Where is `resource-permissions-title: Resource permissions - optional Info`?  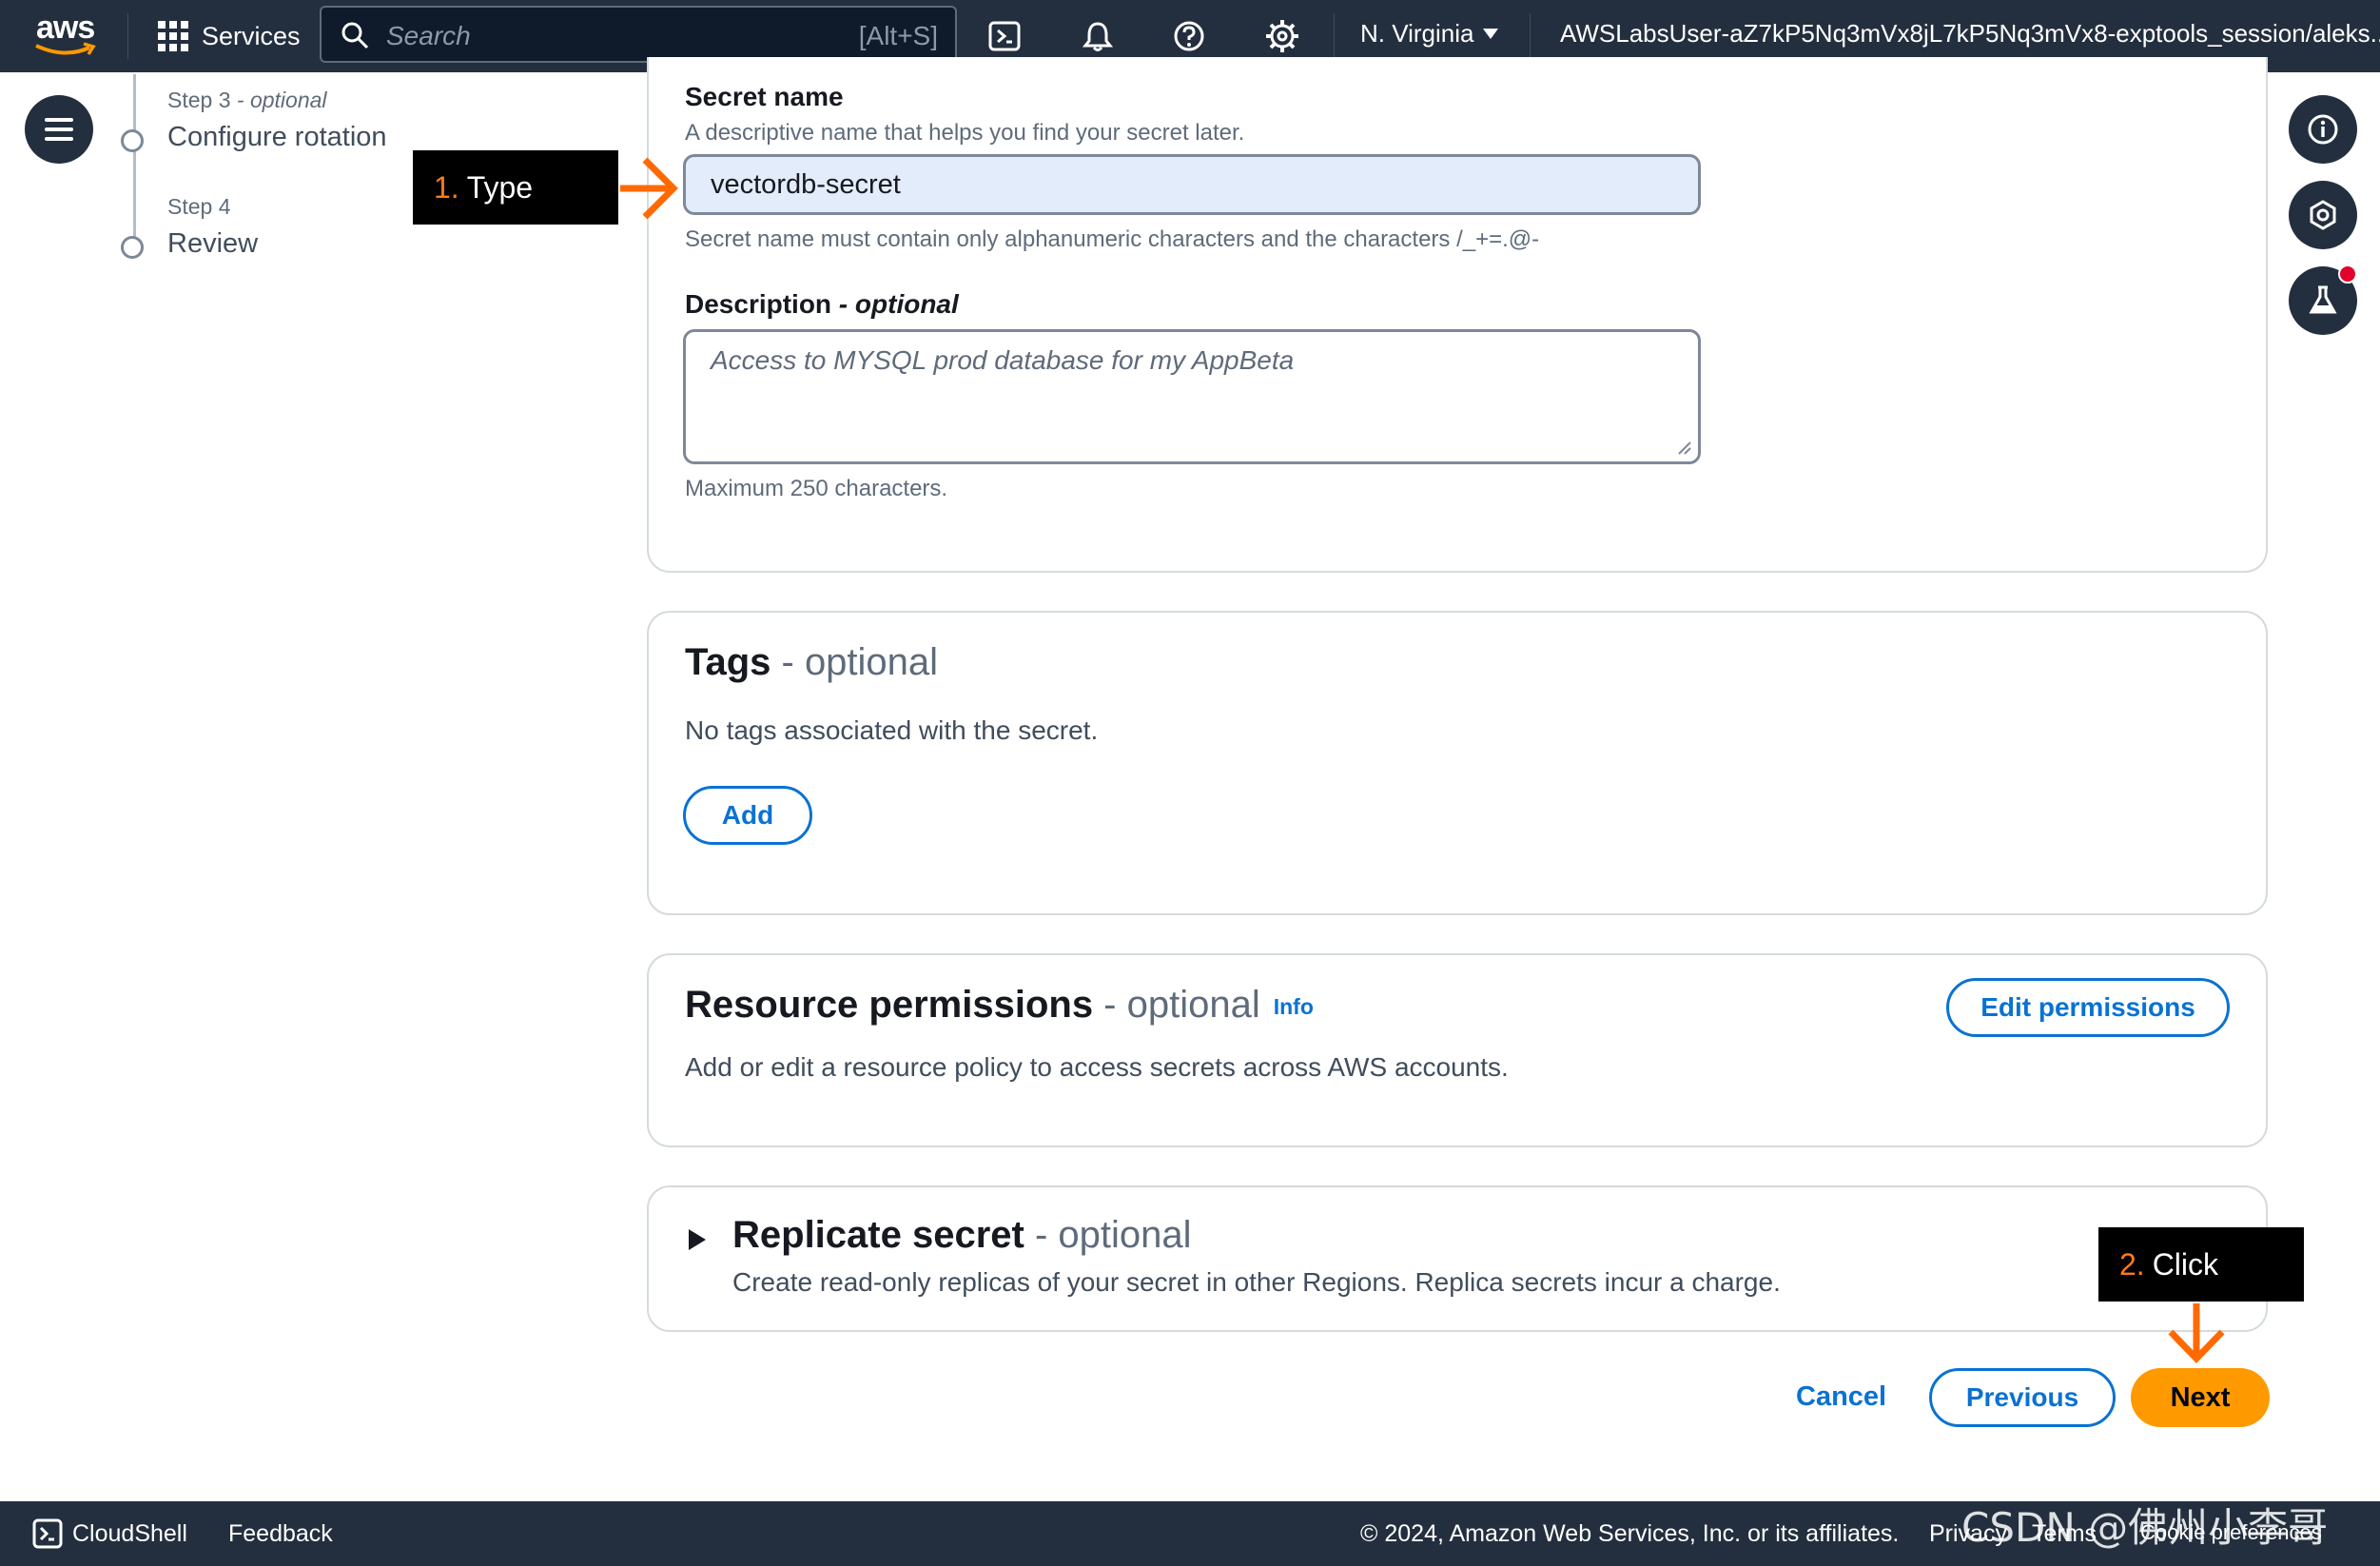
resource-permissions-title: Resource permissions - optional Info is located at coordinates (999, 1005).